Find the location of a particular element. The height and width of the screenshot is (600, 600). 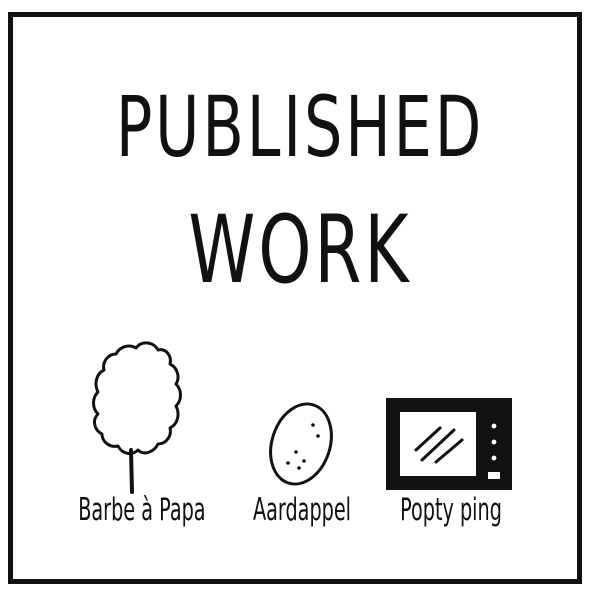

caption-popty-ping: Popty ping is located at coordinates (451, 510).